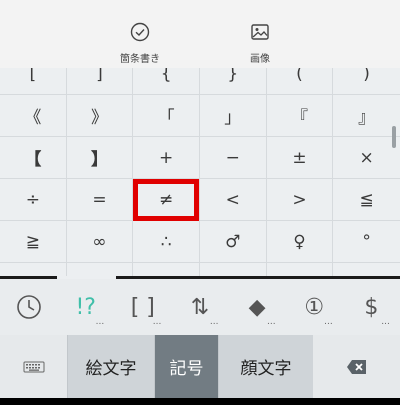 This screenshot has height=405, width=400. I want to click on symbol-key: 《, so click(33, 116).